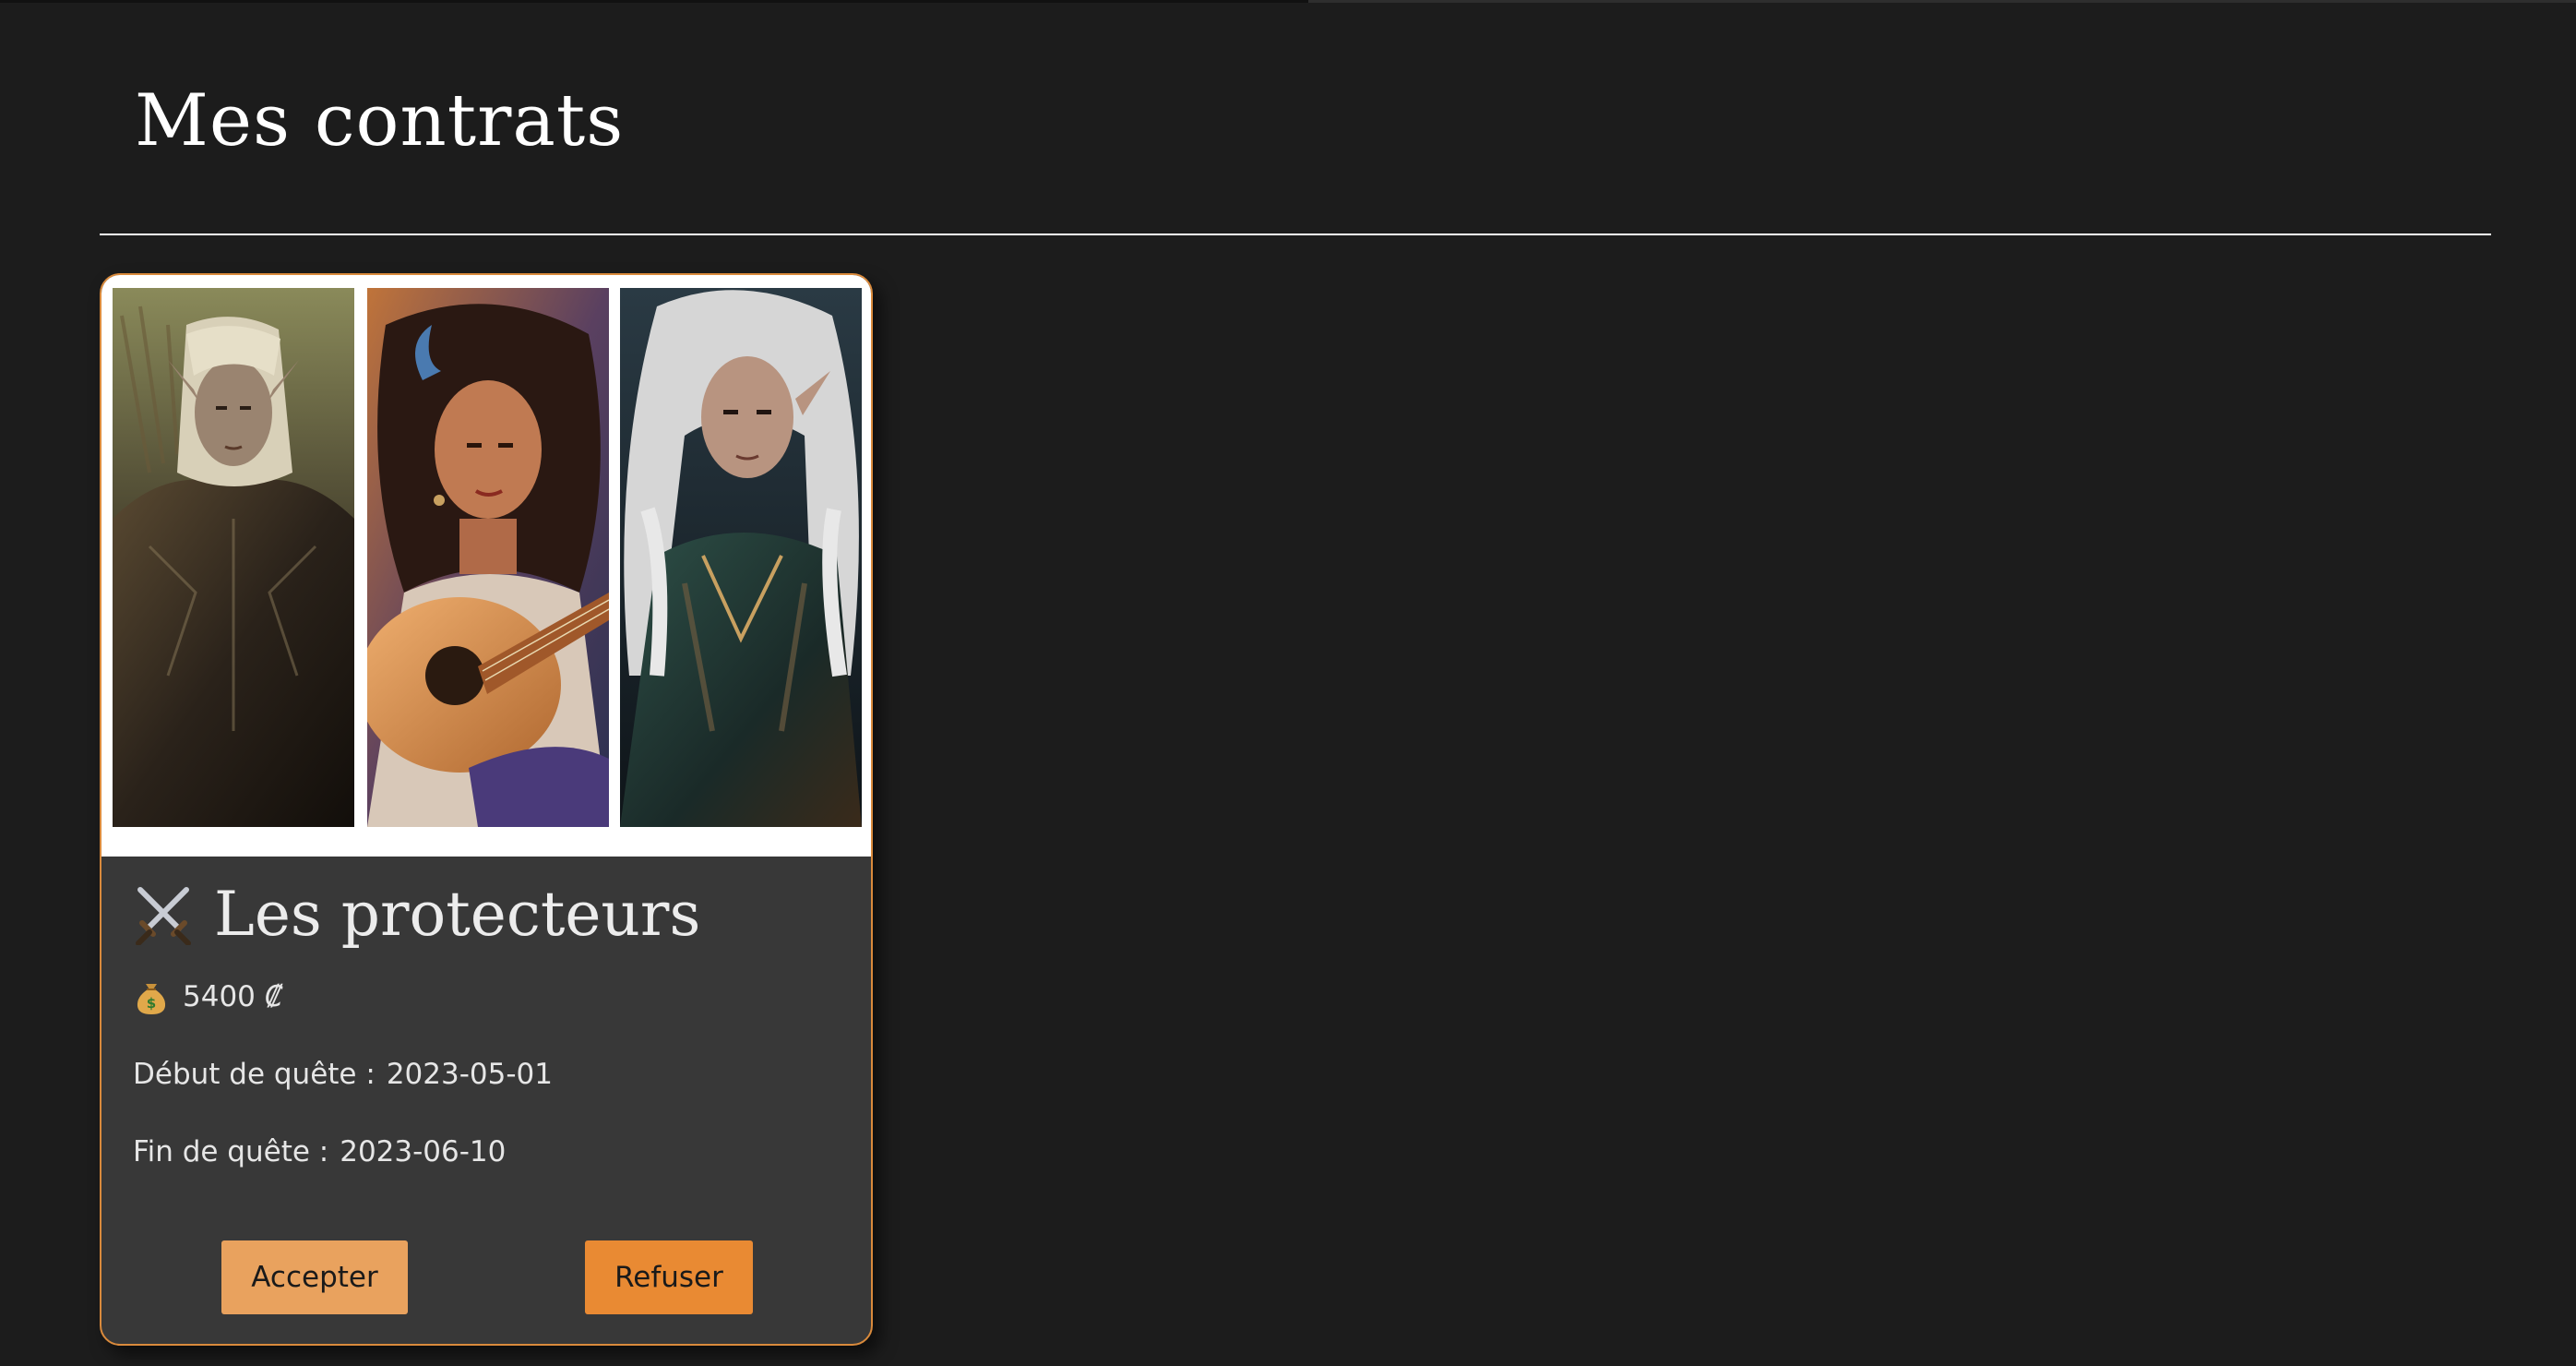 Image resolution: width=2576 pixels, height=1366 pixels. What do you see at coordinates (314, 1277) in the screenshot?
I see `accept-button: Accepter` at bounding box center [314, 1277].